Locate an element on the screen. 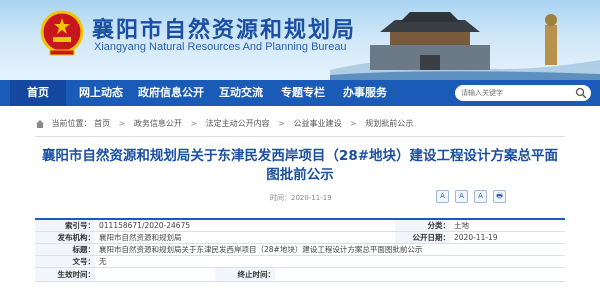 The image size is (600, 307). effective-value is located at coordinates (155, 274).